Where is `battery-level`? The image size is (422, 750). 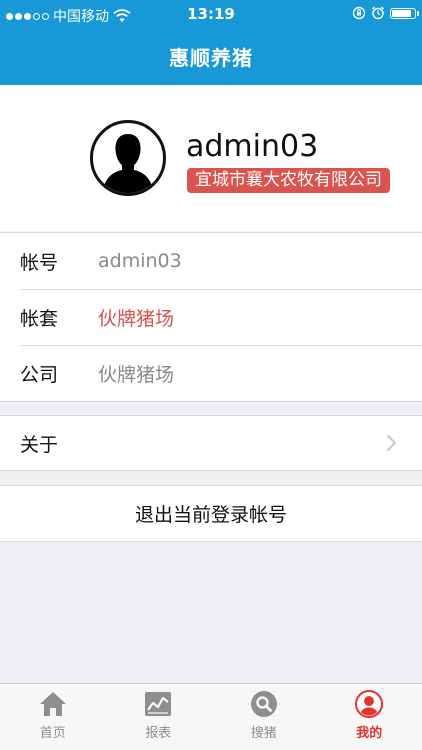 battery-level is located at coordinates (401, 13).